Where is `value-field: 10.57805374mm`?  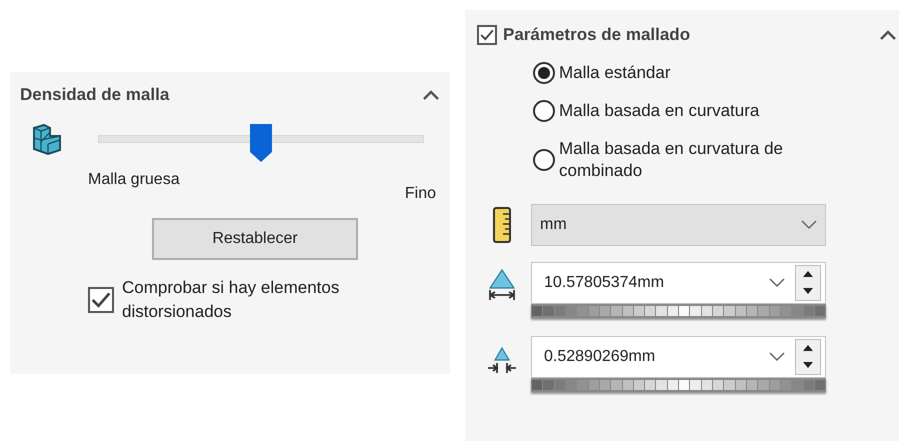
value-field: 10.57805374mm is located at coordinates (678, 283).